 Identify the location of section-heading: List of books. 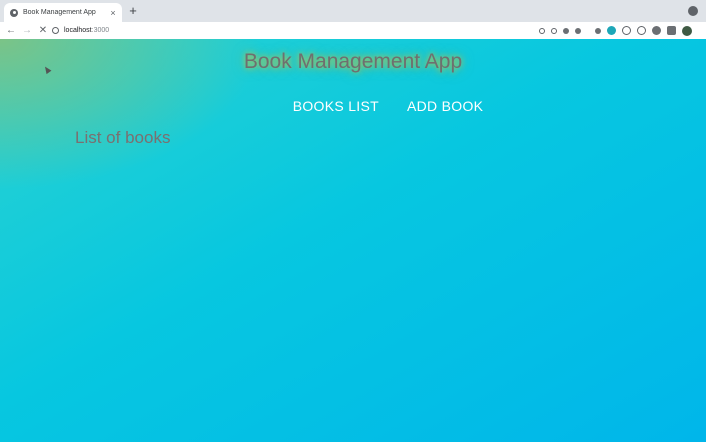
(123, 137).